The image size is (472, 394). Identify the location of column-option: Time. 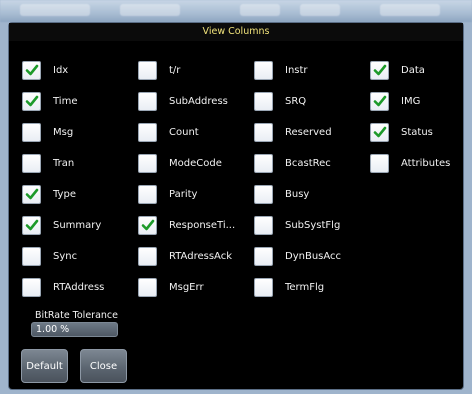
(49, 101).